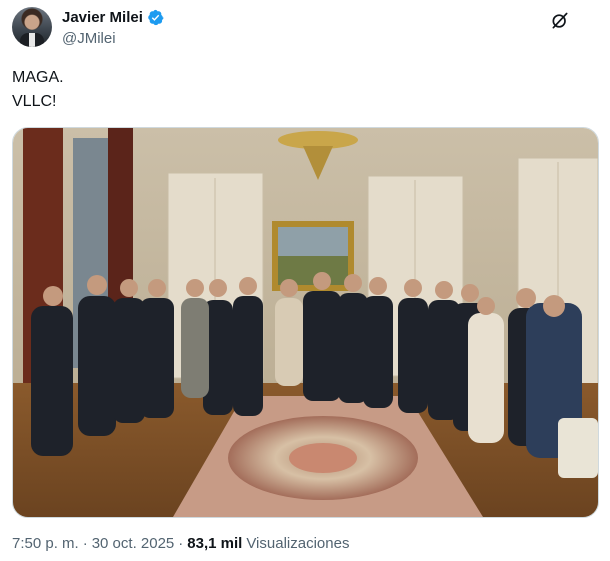 The height and width of the screenshot is (561, 610). Describe the element at coordinates (305, 29) in the screenshot. I see `tweet-header: Javier Milei @JMilei` at that location.